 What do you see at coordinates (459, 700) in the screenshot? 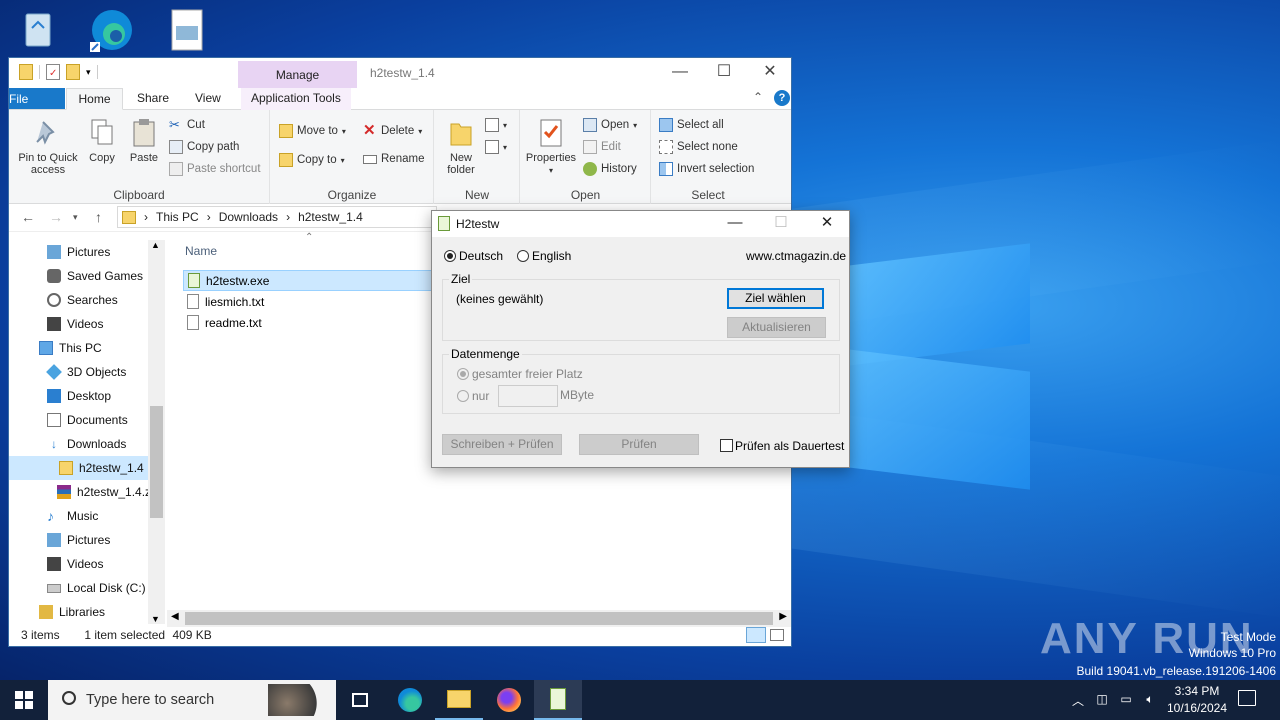
I see `taskbar-explorer-button` at bounding box center [459, 700].